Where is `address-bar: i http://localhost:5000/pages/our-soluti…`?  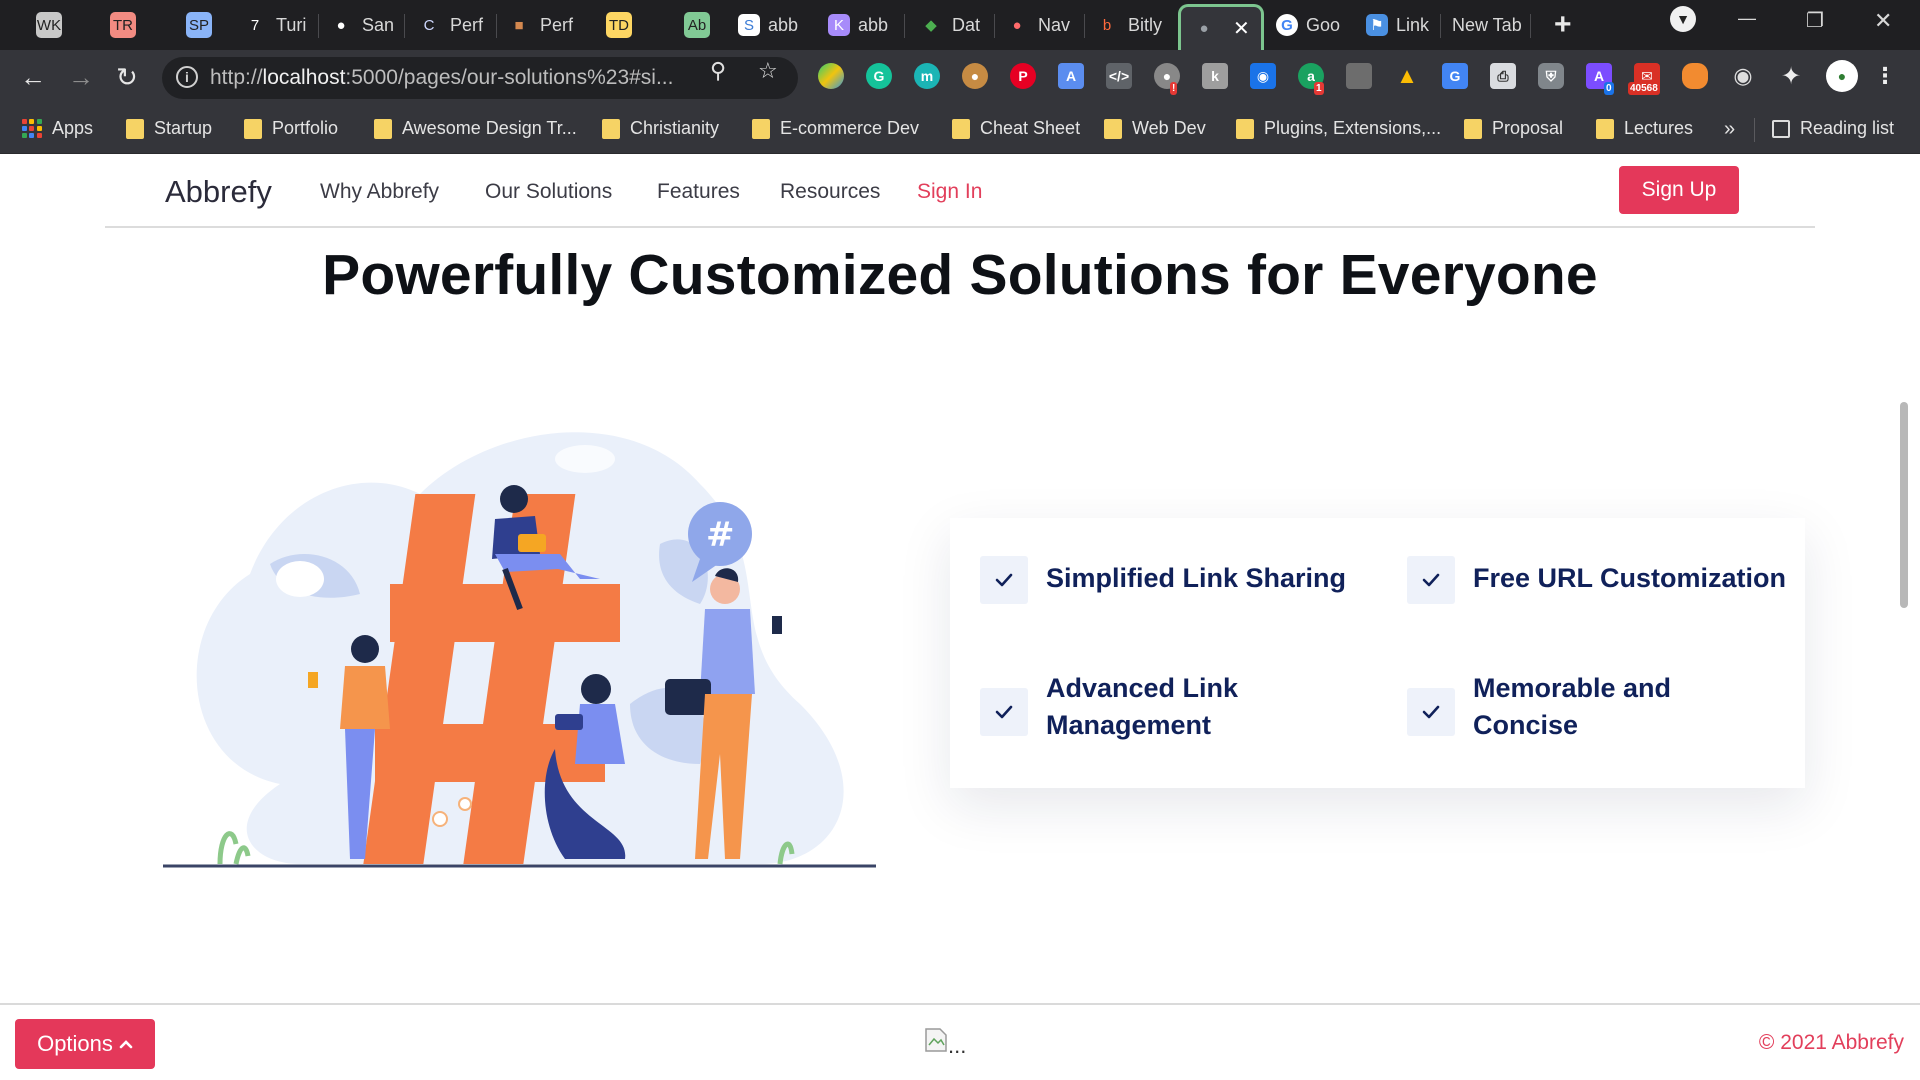
address-bar: i http://localhost:5000/pages/our-soluti… is located at coordinates (480, 78).